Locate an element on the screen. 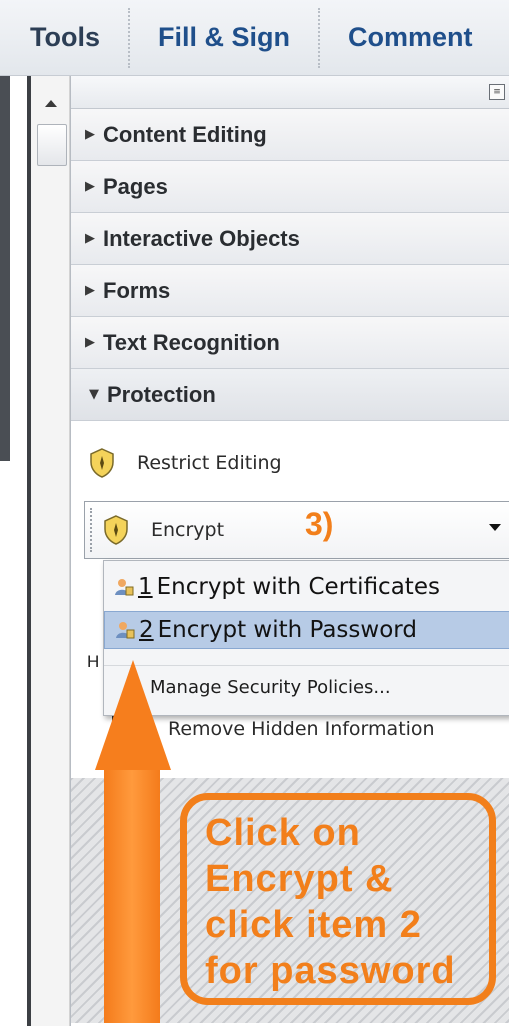 Image resolution: width=509 pixels, height=1026 pixels. section-label: Interactive Objects is located at coordinates (201, 238).